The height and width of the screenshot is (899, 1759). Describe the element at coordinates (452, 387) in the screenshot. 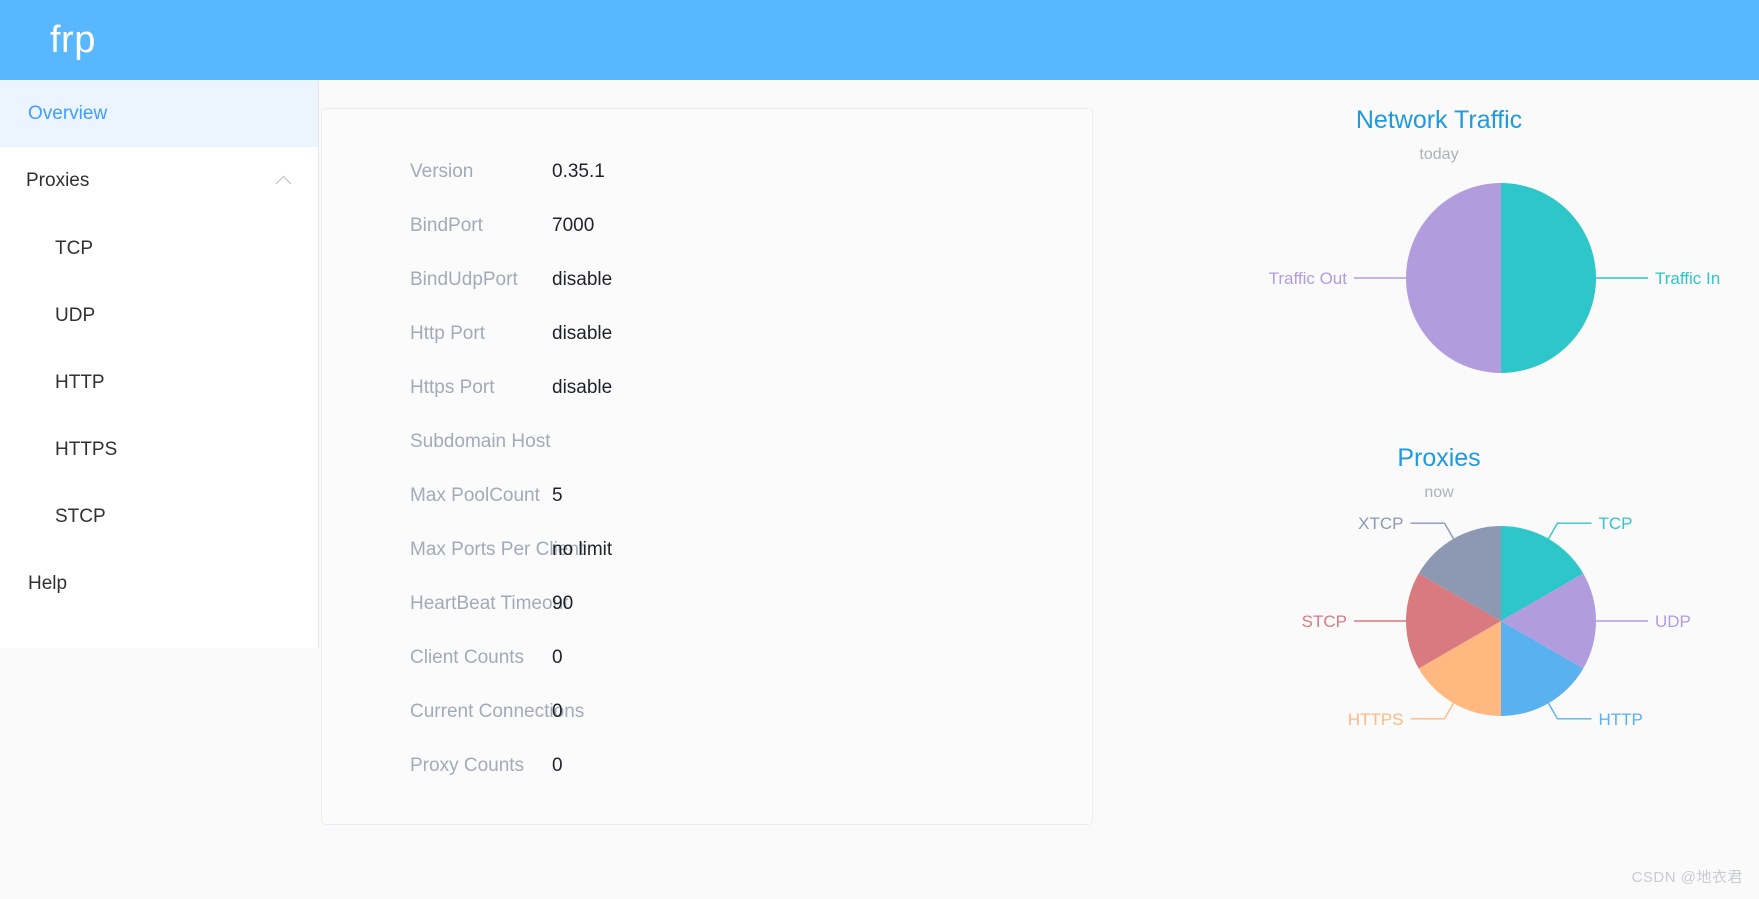

I see `server-info-label: Https Port` at that location.